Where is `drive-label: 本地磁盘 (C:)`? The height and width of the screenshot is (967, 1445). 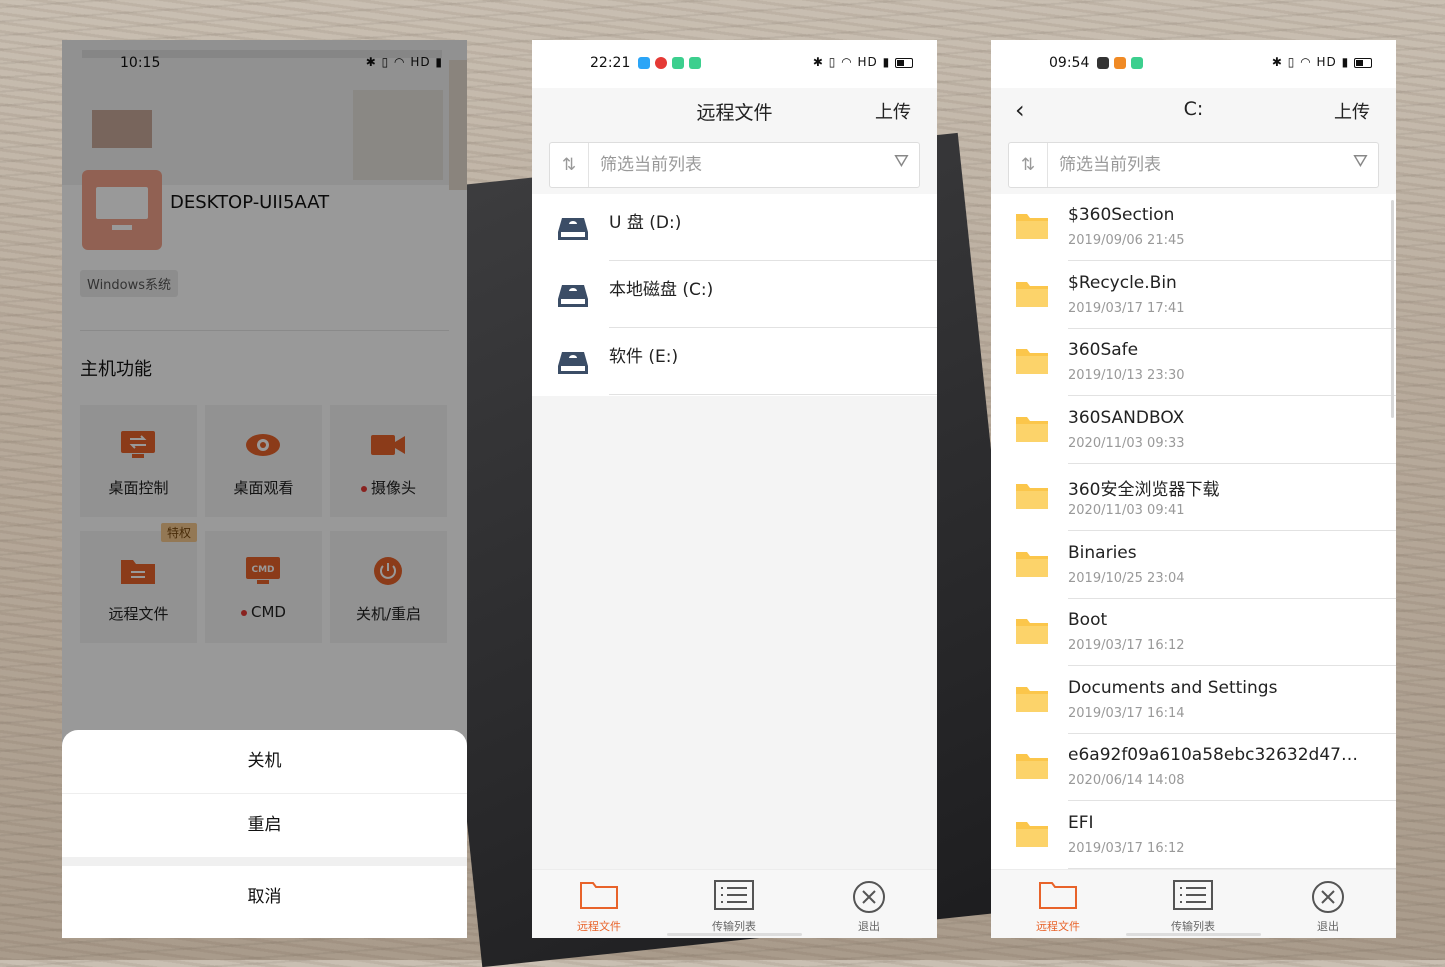
drive-label: 本地磁盘 (C:) is located at coordinates (661, 290).